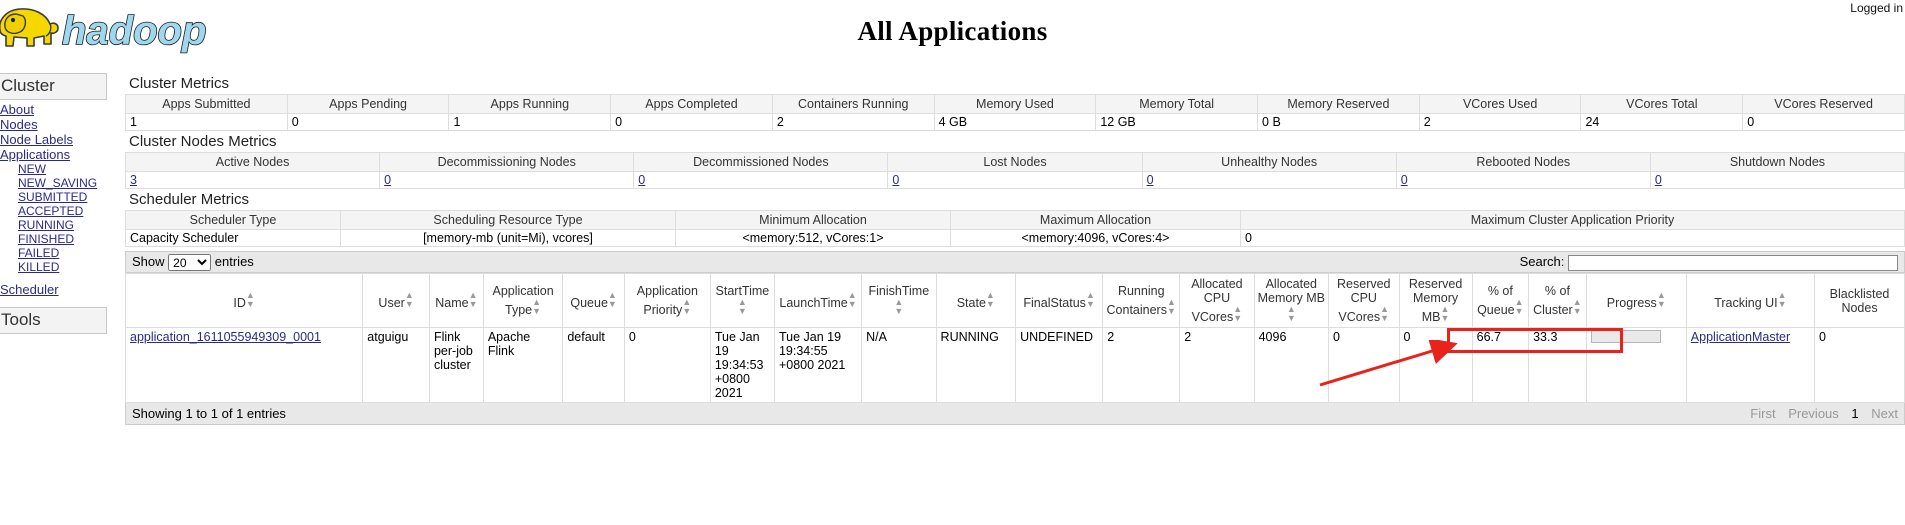 The image size is (1905, 525). Describe the element at coordinates (1177, 104) in the screenshot. I see `col-memory-total: Memory Total` at that location.